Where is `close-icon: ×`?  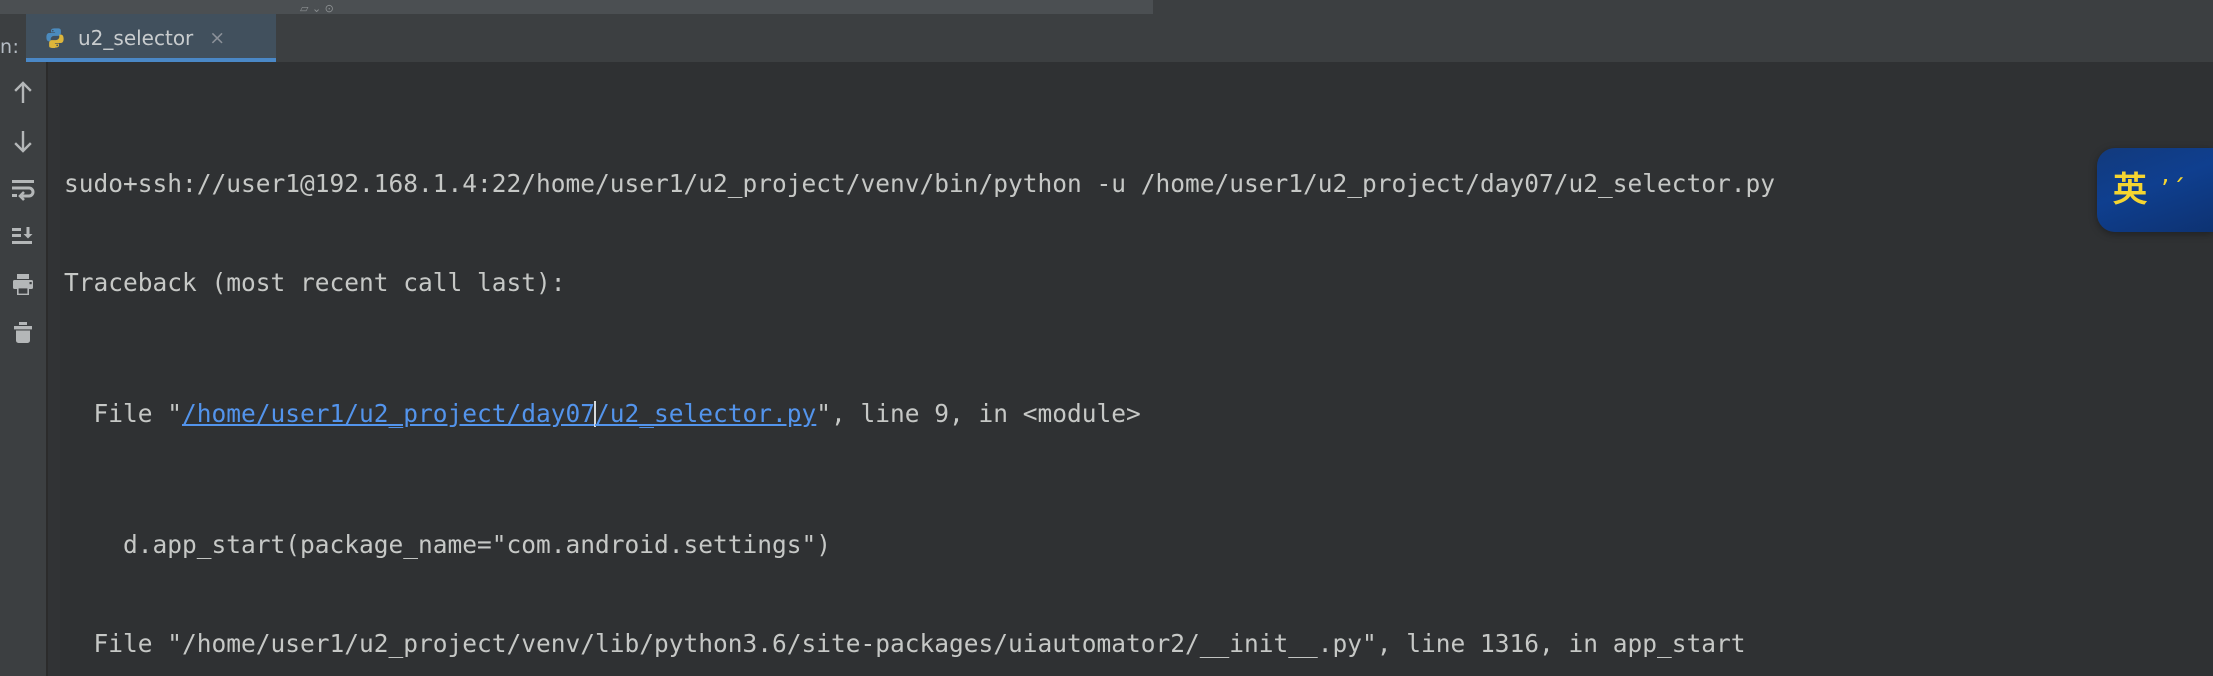 close-icon: × is located at coordinates (217, 38).